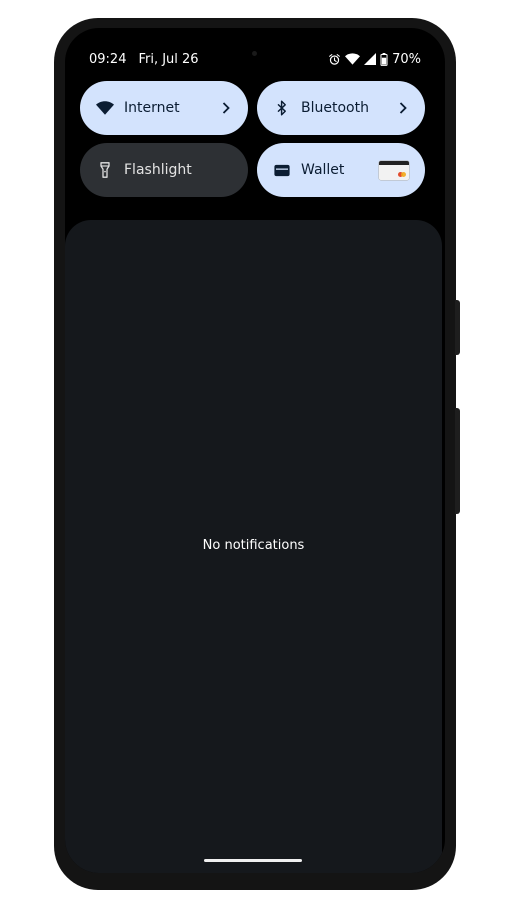  Describe the element at coordinates (384, 59) in the screenshot. I see `battery-icon` at that location.